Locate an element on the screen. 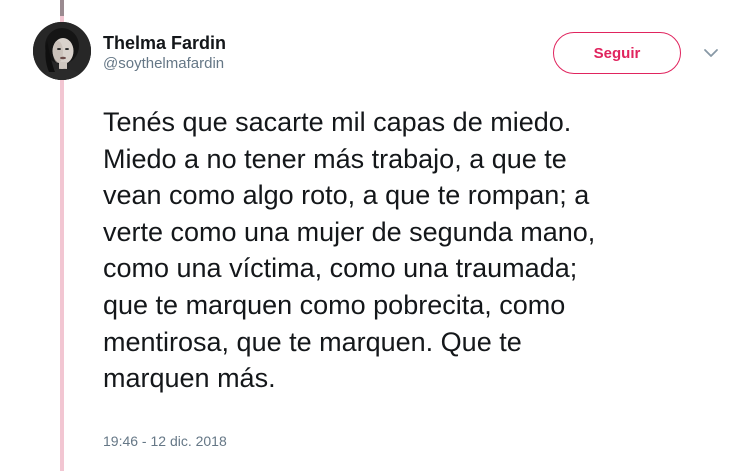  author-handle: @soythelmafardin is located at coordinates (164, 64).